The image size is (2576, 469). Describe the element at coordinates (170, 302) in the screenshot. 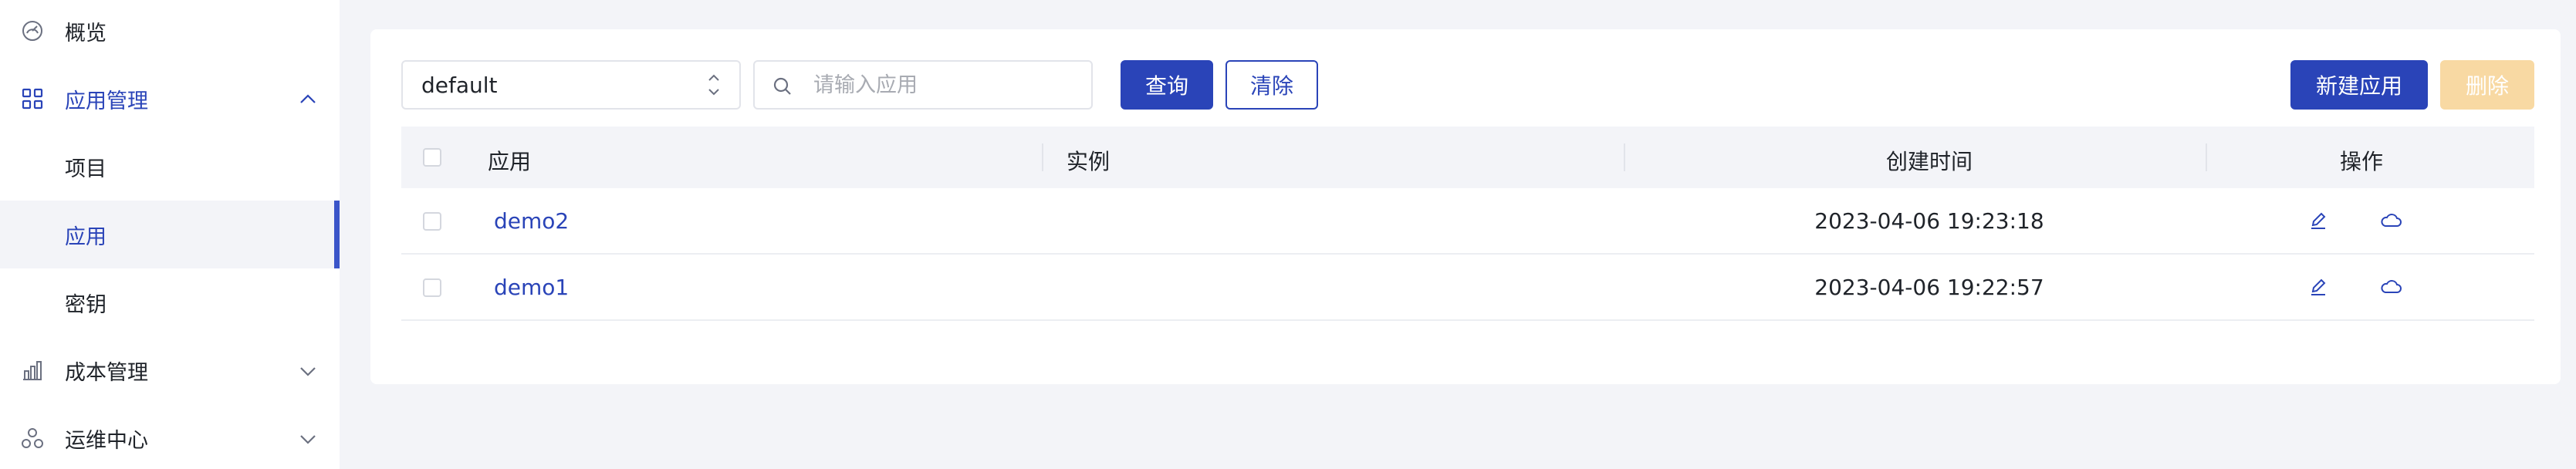

I see `sidebar-item-secrets: 密钥` at that location.